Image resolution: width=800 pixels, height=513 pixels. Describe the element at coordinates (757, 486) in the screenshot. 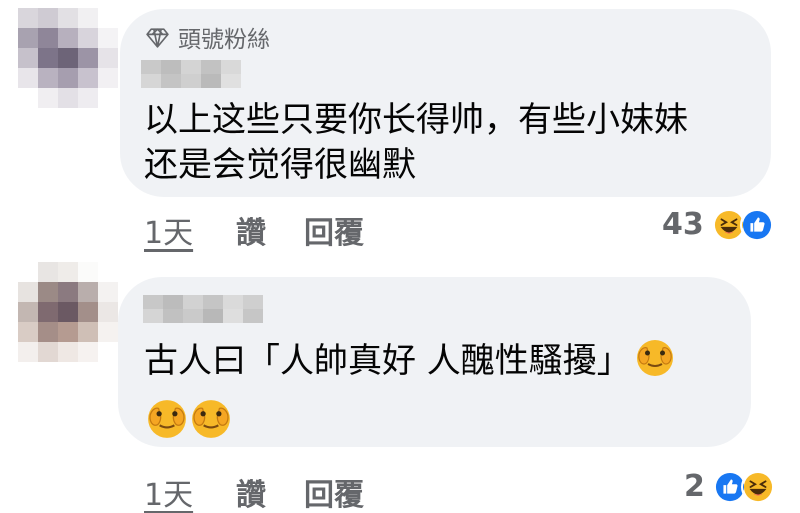

I see `haha-icon` at that location.